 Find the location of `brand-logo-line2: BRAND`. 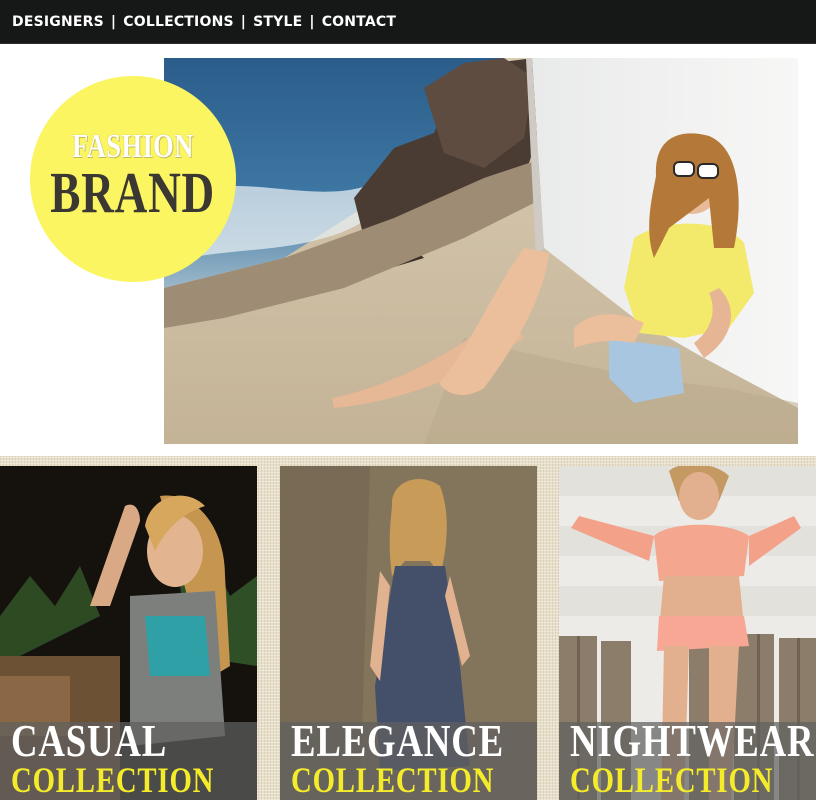

brand-logo-line2: BRAND is located at coordinates (133, 192).